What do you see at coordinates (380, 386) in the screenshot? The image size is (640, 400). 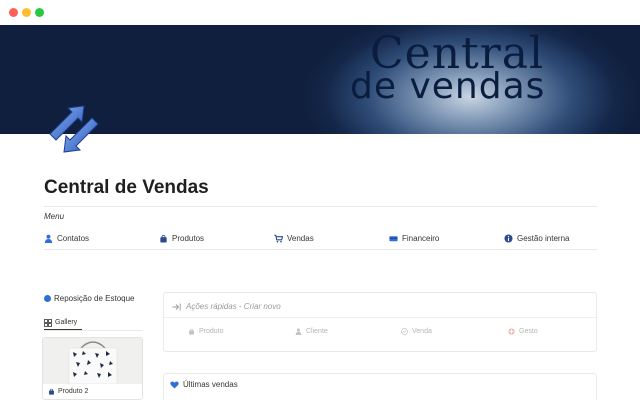 I see `latest-sales-panel: Últimas vendas` at bounding box center [380, 386].